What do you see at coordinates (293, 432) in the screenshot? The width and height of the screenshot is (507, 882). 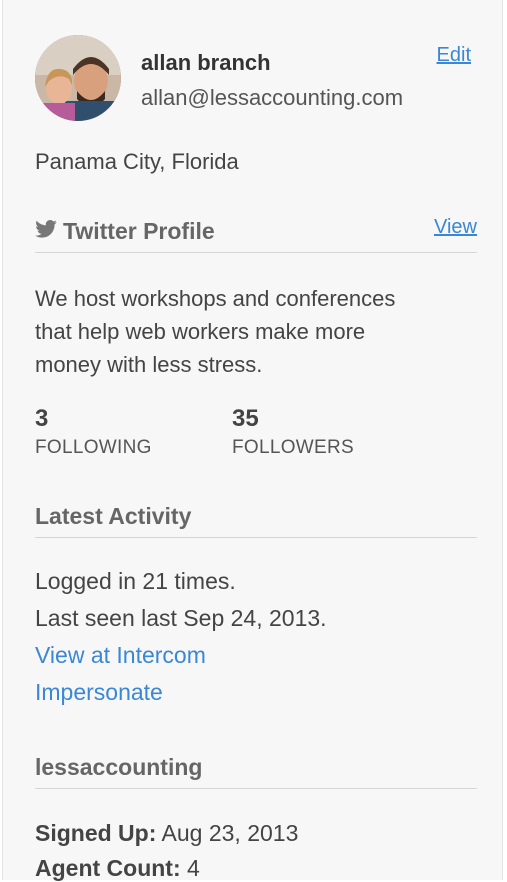 I see `followers-stat: 35 FOLLOWERS` at bounding box center [293, 432].